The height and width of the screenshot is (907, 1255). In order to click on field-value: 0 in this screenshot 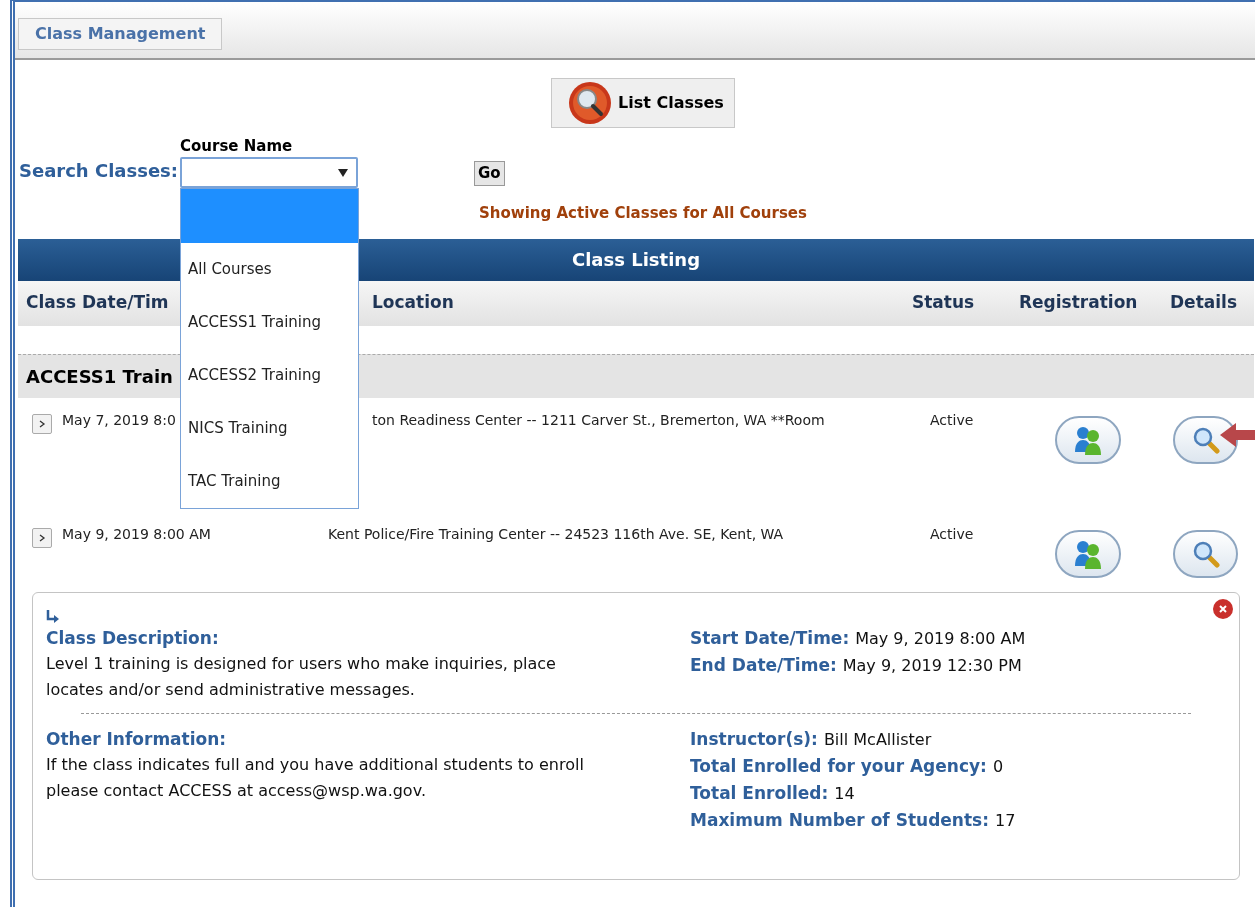, I will do `click(998, 766)`.